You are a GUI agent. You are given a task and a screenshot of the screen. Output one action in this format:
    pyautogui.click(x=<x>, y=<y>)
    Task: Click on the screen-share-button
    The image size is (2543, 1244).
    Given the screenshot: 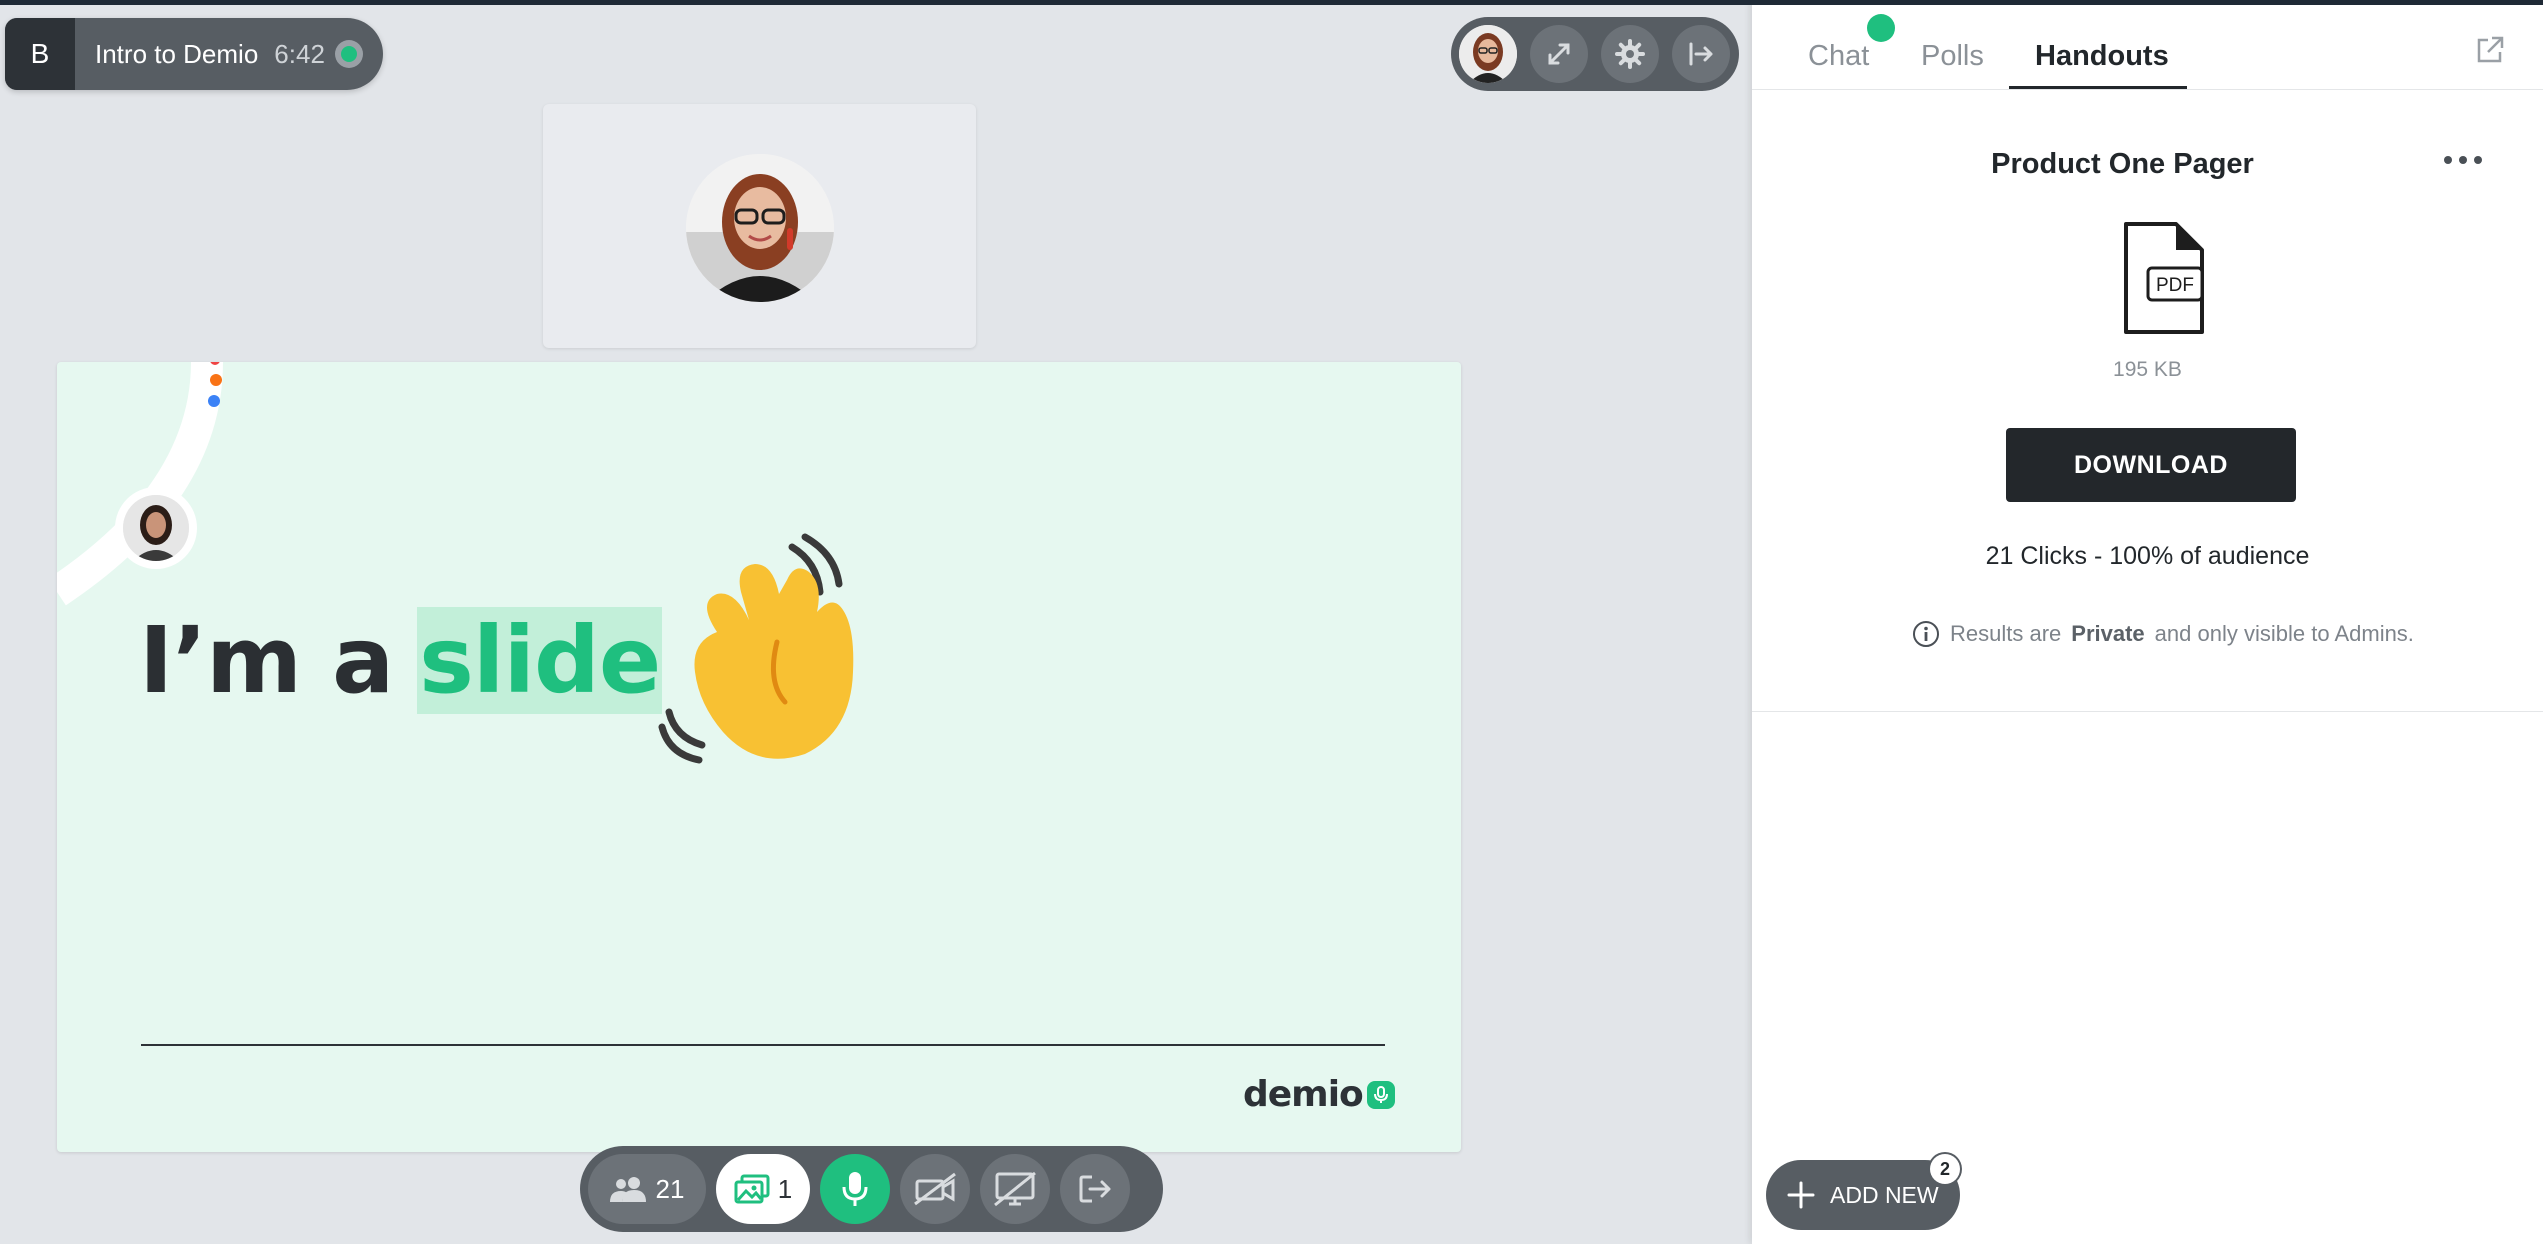 What is the action you would take?
    pyautogui.click(x=1015, y=1189)
    